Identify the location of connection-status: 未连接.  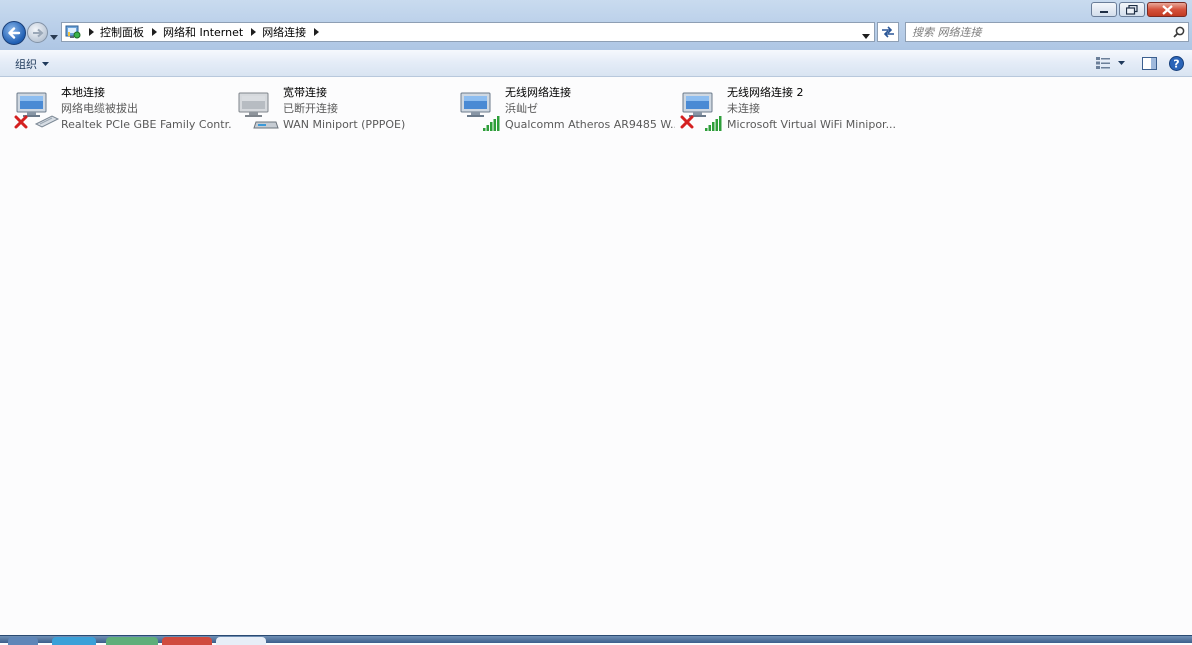
(743, 108).